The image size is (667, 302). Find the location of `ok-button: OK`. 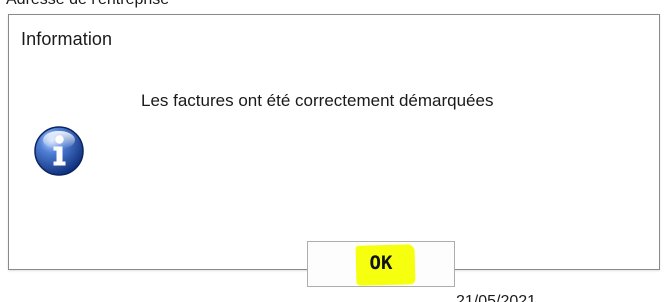

ok-button: OK is located at coordinates (381, 264).